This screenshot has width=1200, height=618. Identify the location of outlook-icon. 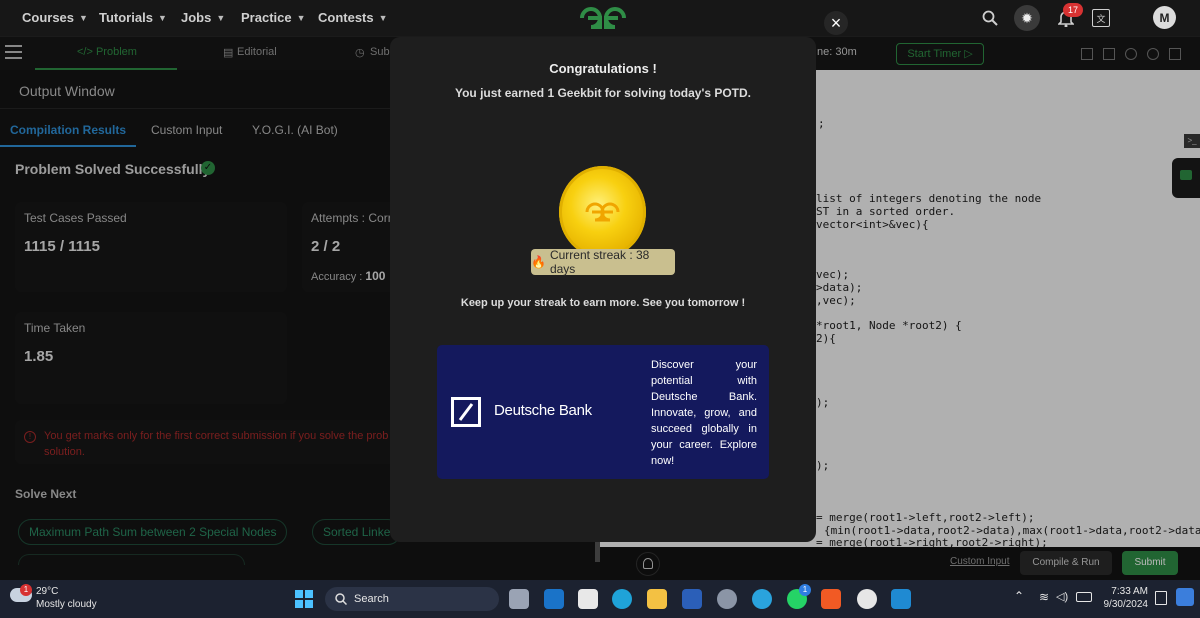
(554, 599).